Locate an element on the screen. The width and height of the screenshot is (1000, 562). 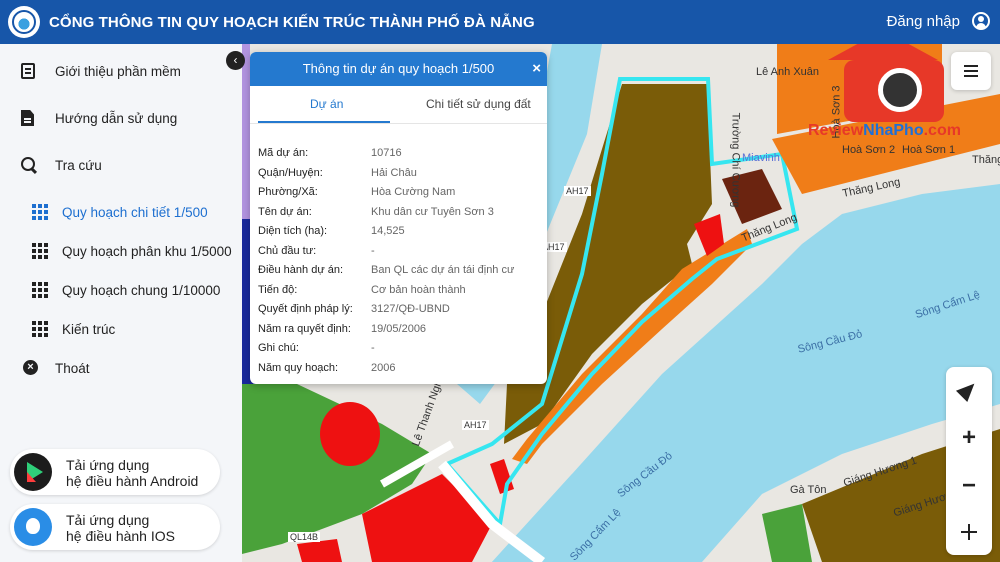
download-ios-line2: hệ điều hành IOS is located at coordinates (120, 536).